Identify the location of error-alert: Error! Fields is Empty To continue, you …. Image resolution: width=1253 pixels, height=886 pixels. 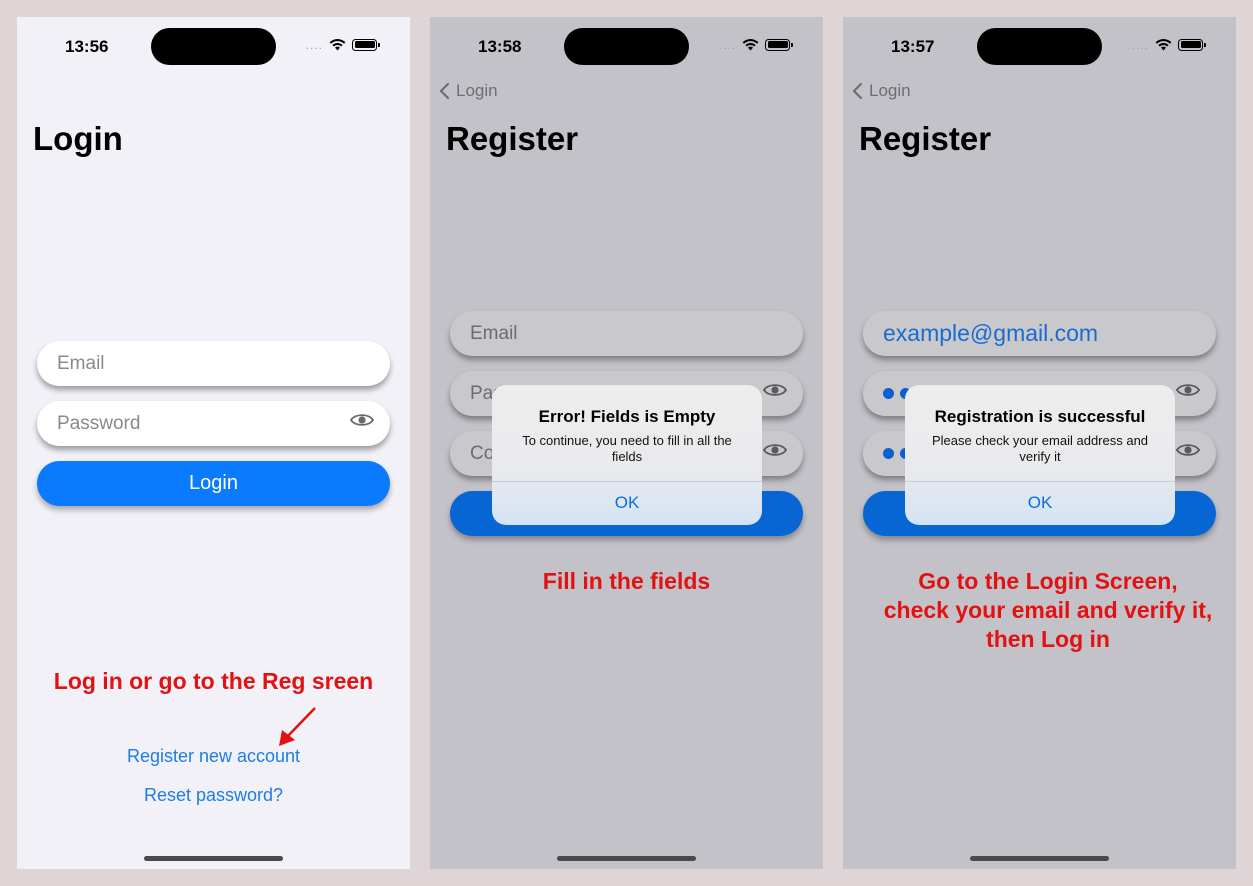
(627, 455).